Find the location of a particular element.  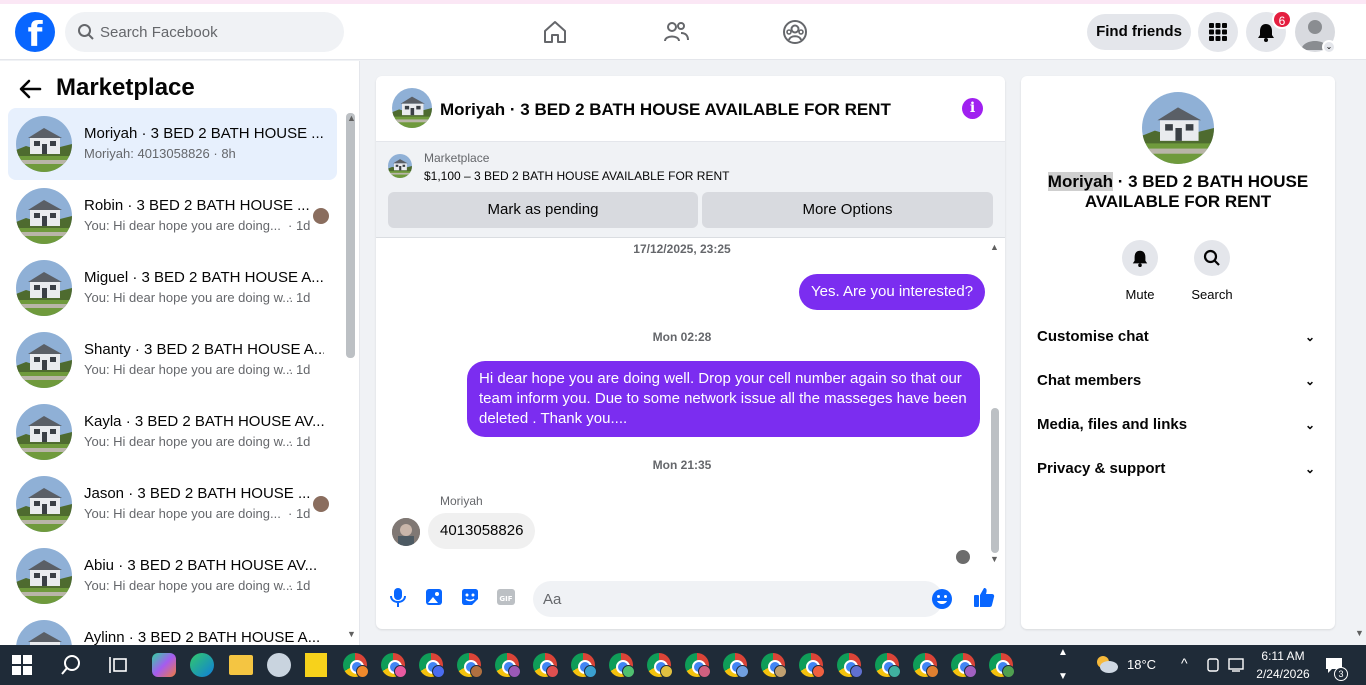

message-timestamp: Mon 21:35 is located at coordinates (682, 465).